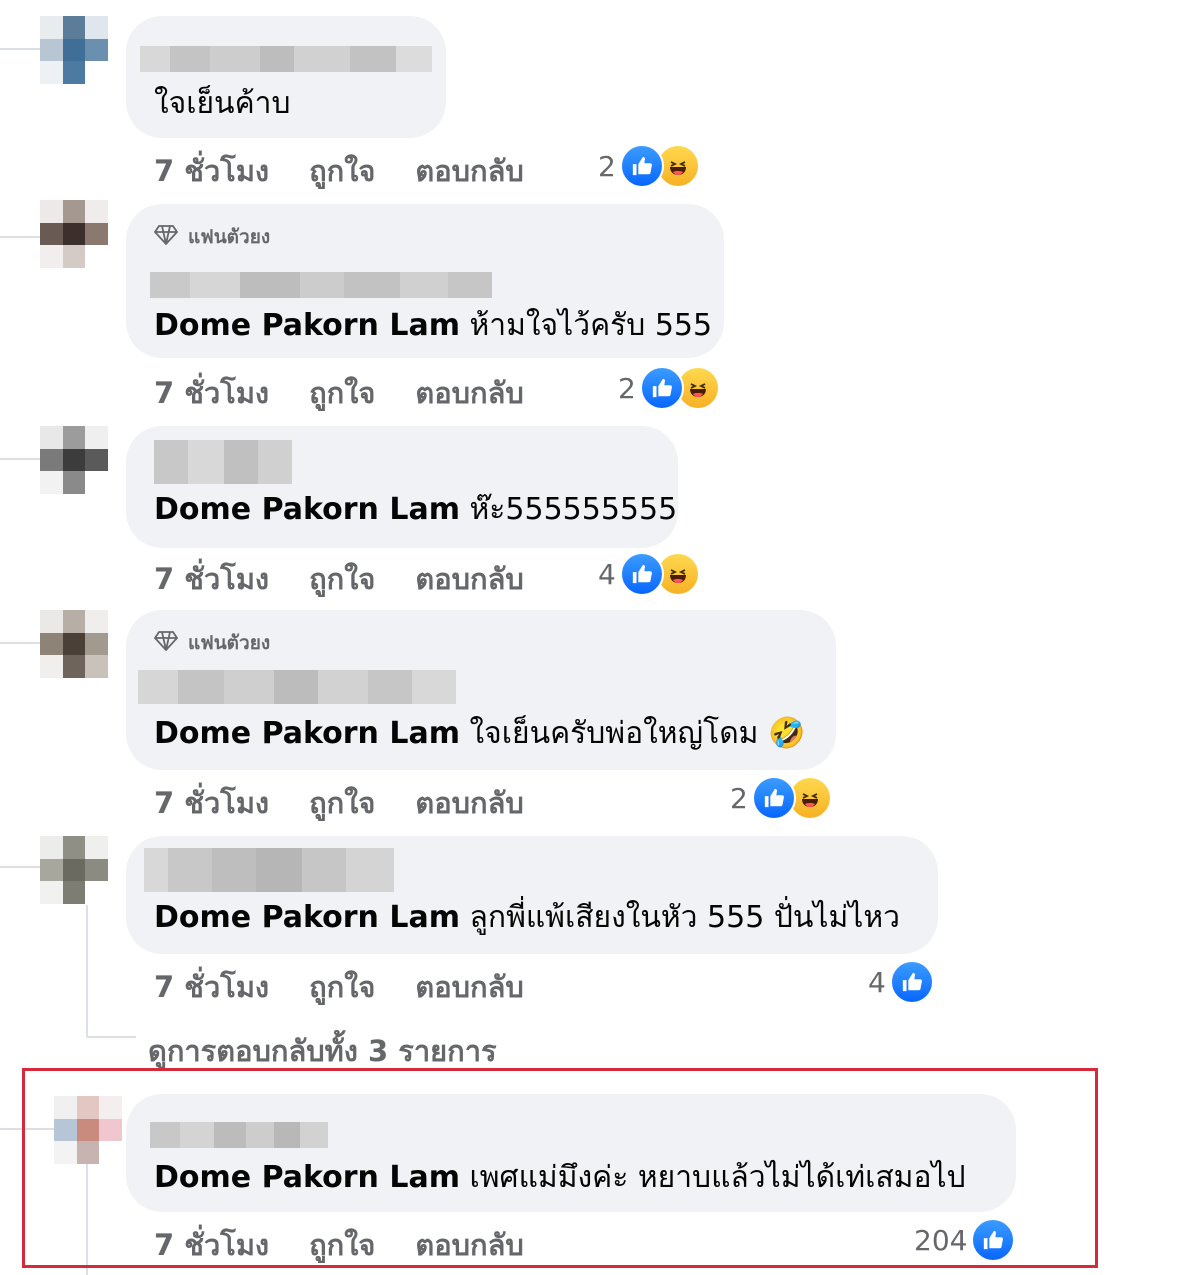 This screenshot has height=1275, width=1200. I want to click on reaction-count: 204, so click(941, 1240).